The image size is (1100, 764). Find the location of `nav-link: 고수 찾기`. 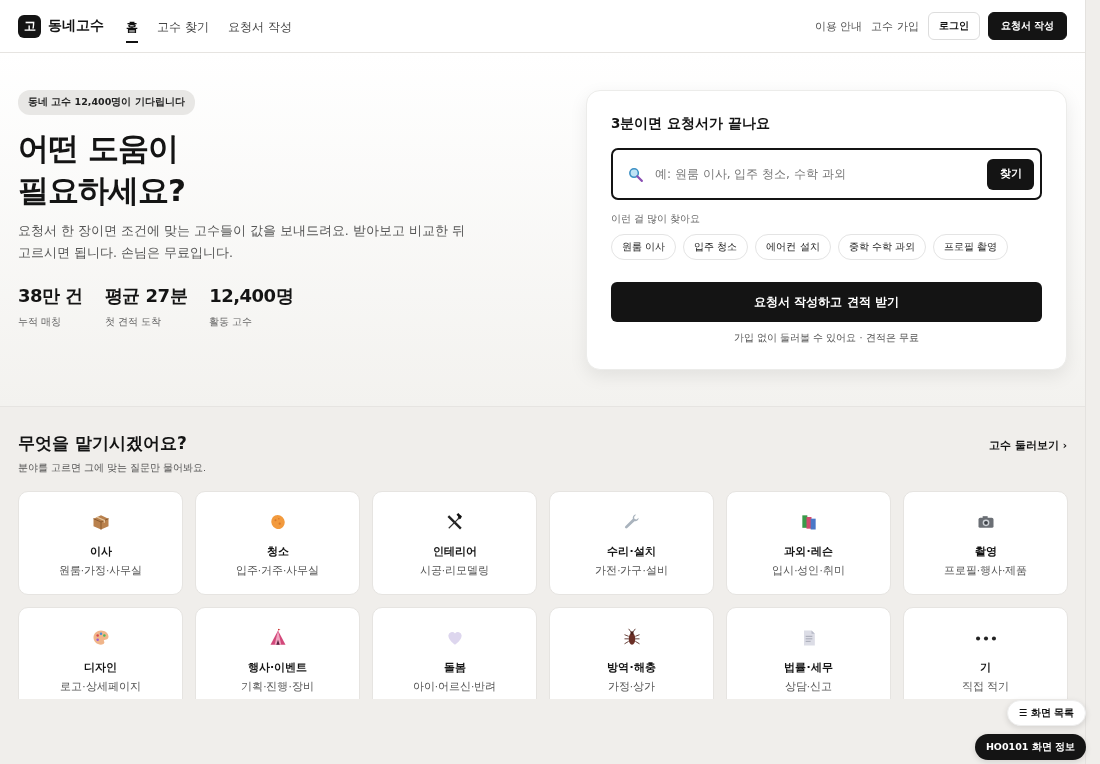

nav-link: 고수 찾기 is located at coordinates (183, 28).